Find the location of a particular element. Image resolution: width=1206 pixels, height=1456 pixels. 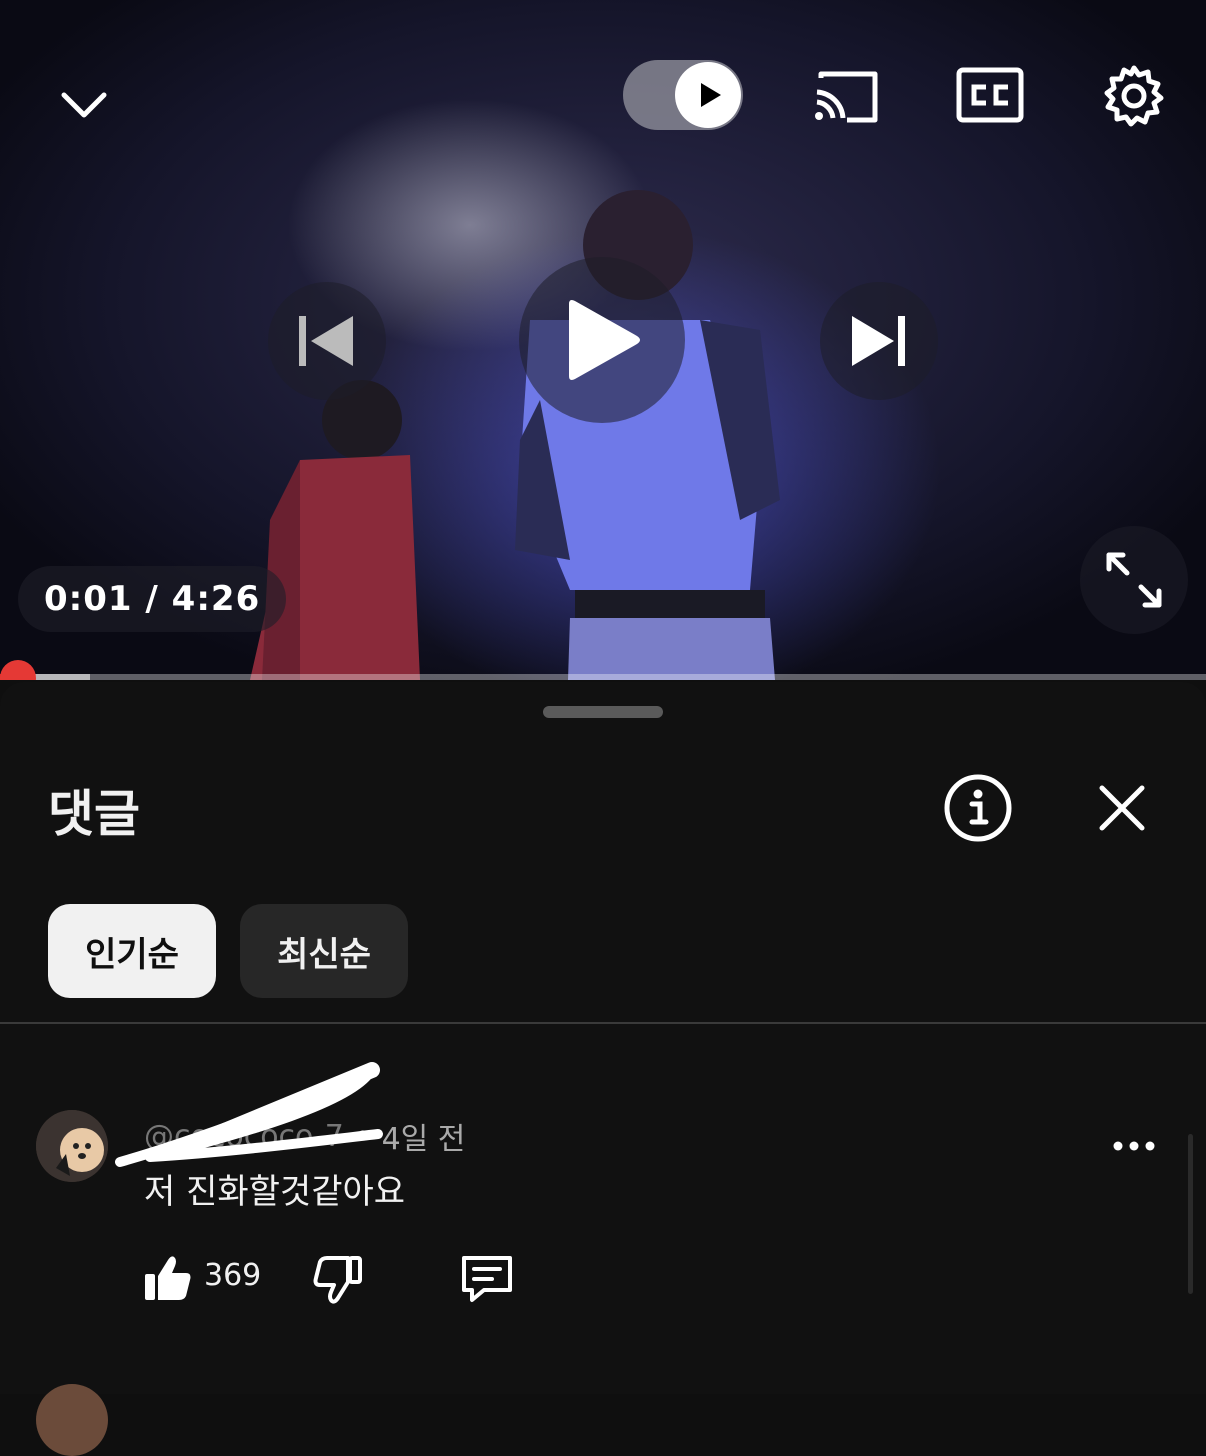

avatar-image is located at coordinates (72, 1146).